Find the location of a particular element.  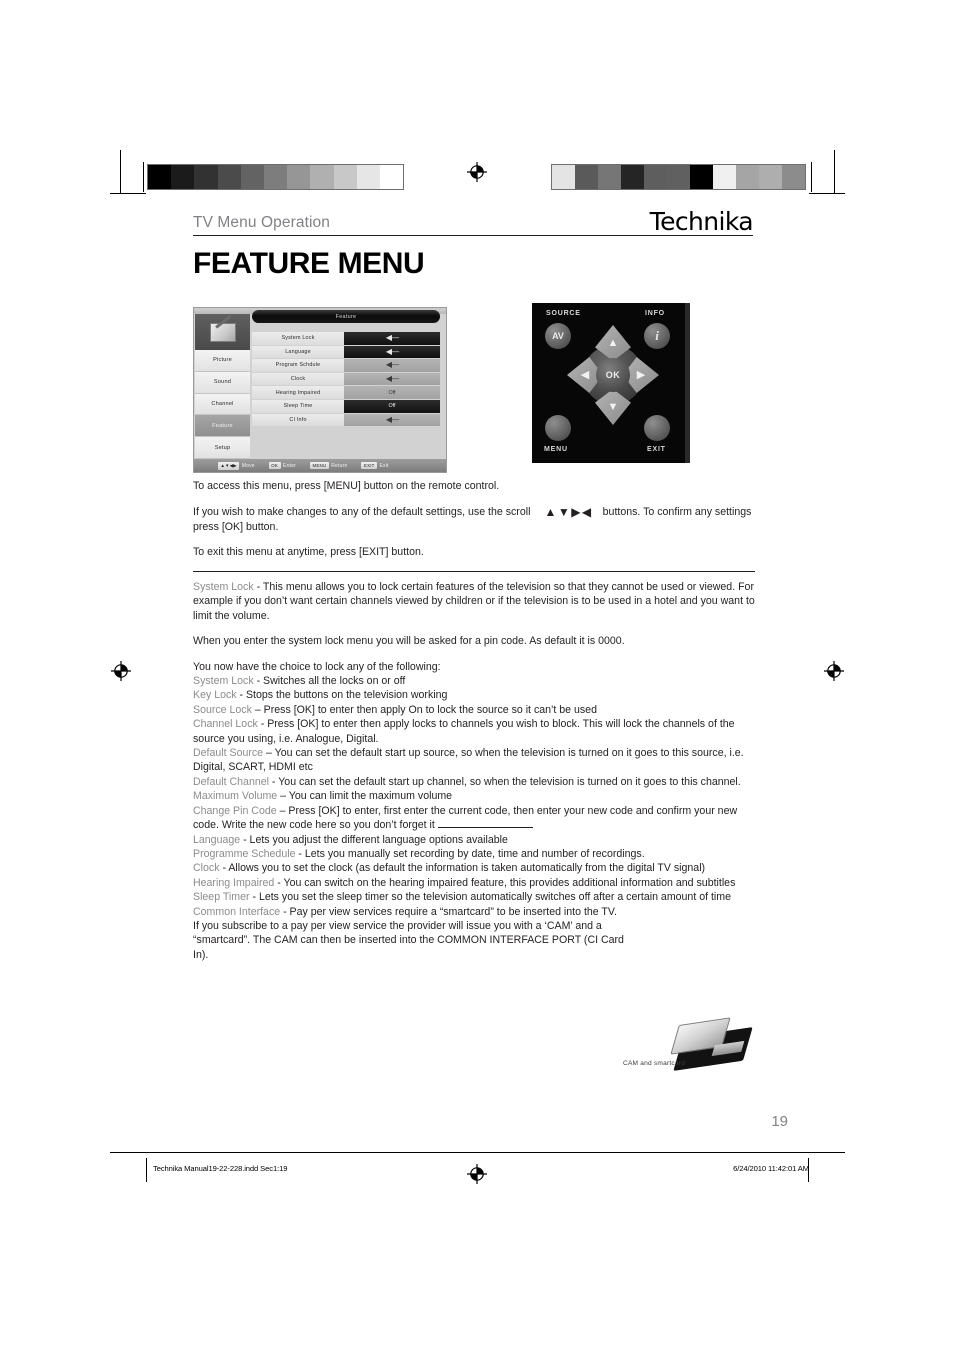

osd-row-label: Sleep Time is located at coordinates (298, 406).